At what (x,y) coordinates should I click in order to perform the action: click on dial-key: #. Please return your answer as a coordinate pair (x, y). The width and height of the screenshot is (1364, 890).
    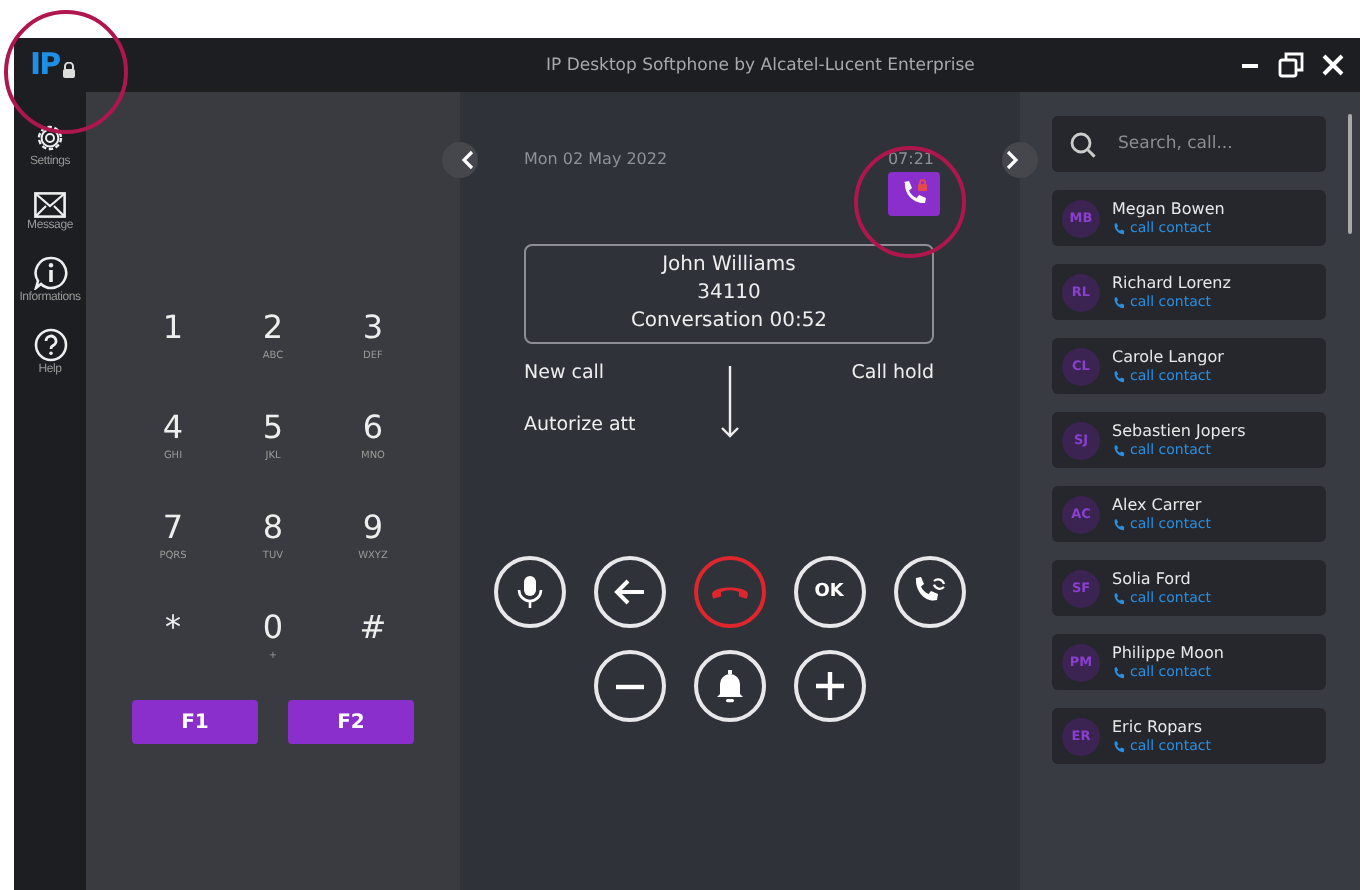
    Looking at the image, I should click on (373, 646).